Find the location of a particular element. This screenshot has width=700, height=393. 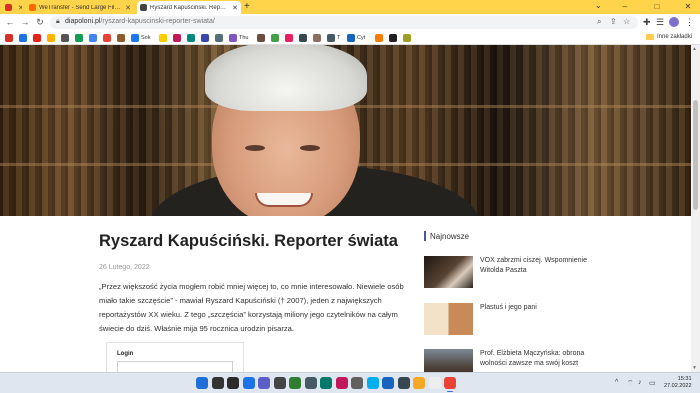

chrome-icon is located at coordinates (450, 384).